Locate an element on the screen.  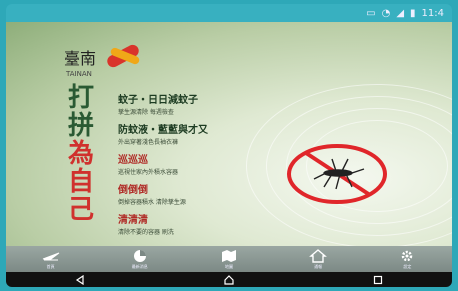
battery-icon: ▮ is located at coordinates (413, 13).